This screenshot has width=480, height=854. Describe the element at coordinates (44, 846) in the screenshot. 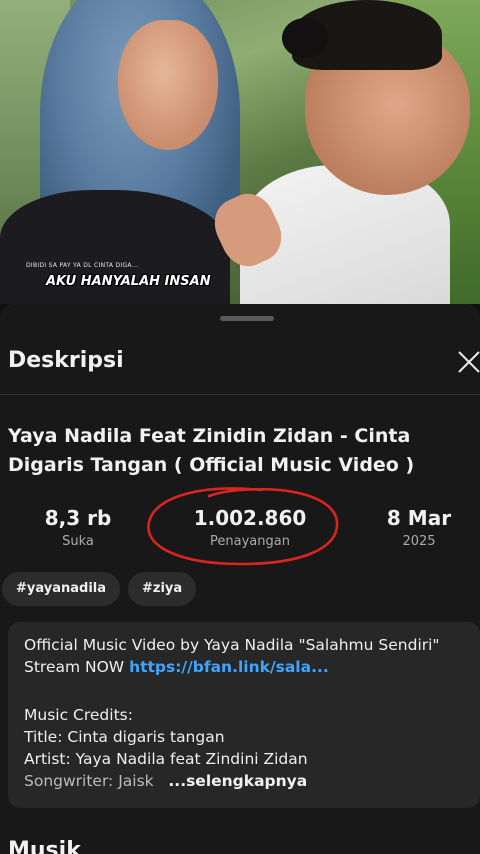

I see `music-section-heading: Musik` at that location.